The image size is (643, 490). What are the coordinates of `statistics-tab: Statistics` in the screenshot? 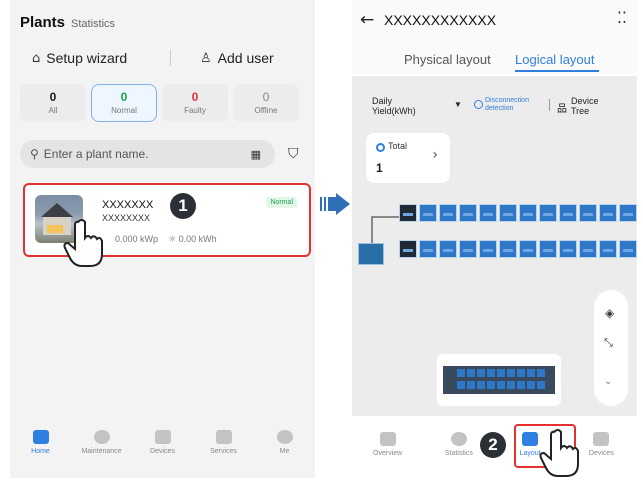 It's located at (93, 24).